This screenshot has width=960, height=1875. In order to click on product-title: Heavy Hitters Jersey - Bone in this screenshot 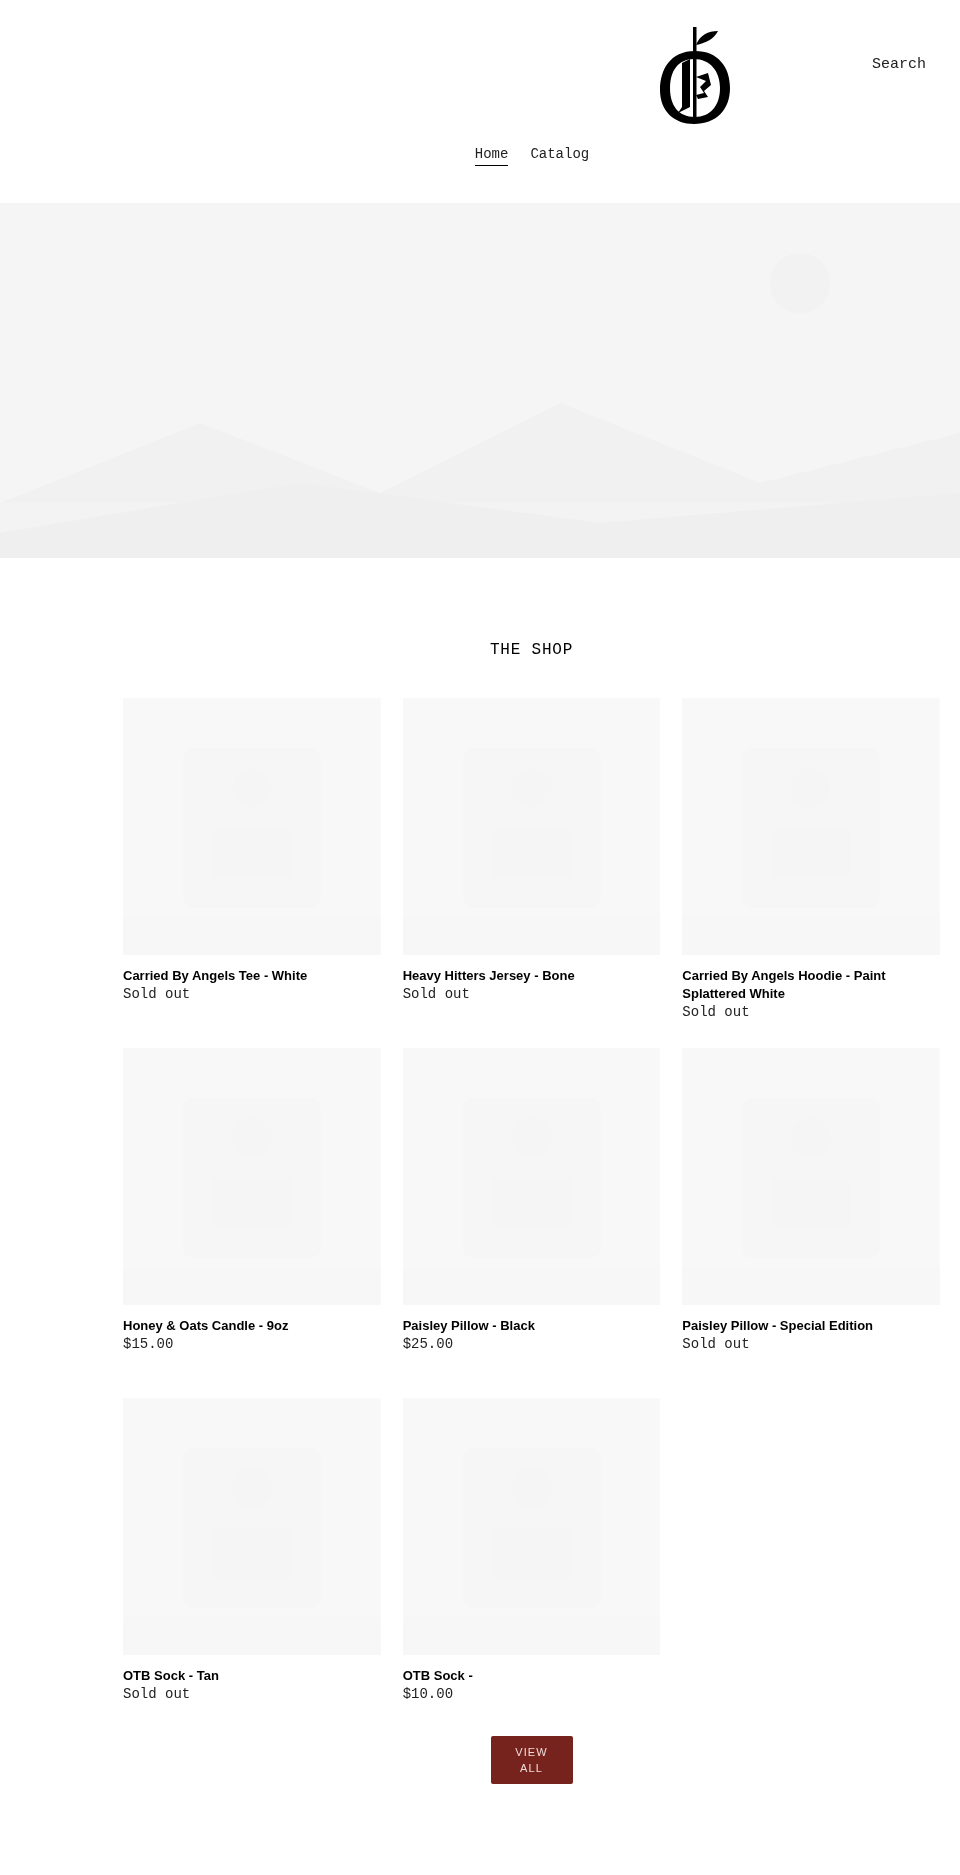, I will do `click(531, 976)`.